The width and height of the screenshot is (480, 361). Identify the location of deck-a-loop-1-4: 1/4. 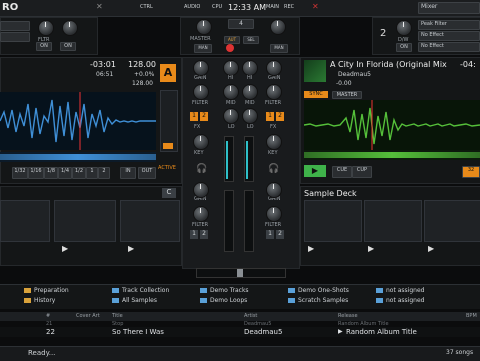
(65, 173).